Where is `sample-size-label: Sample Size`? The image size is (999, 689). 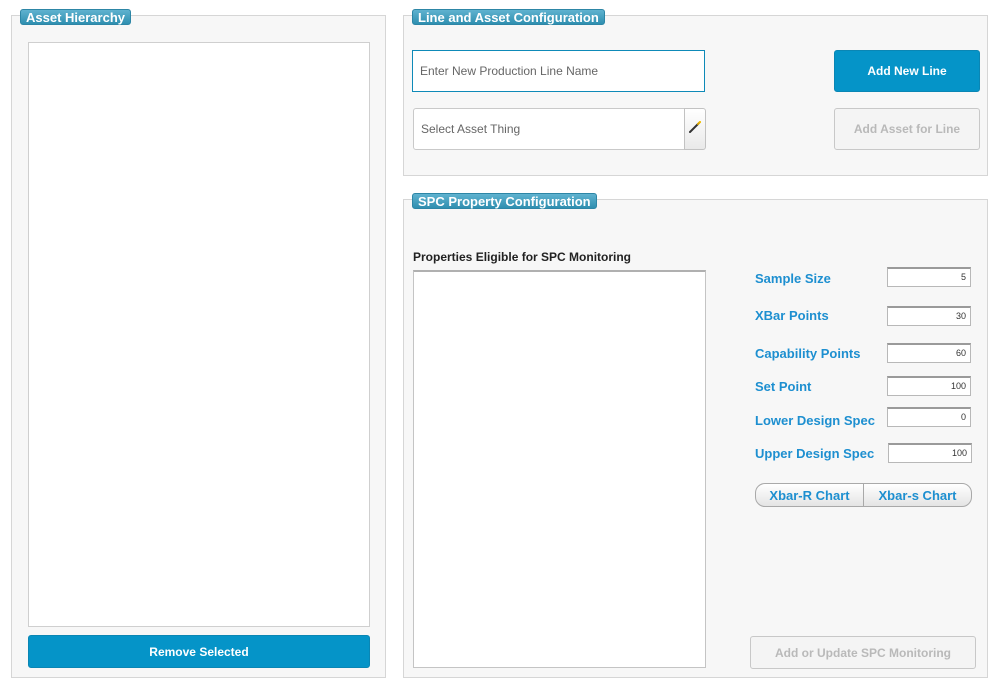 sample-size-label: Sample Size is located at coordinates (793, 278).